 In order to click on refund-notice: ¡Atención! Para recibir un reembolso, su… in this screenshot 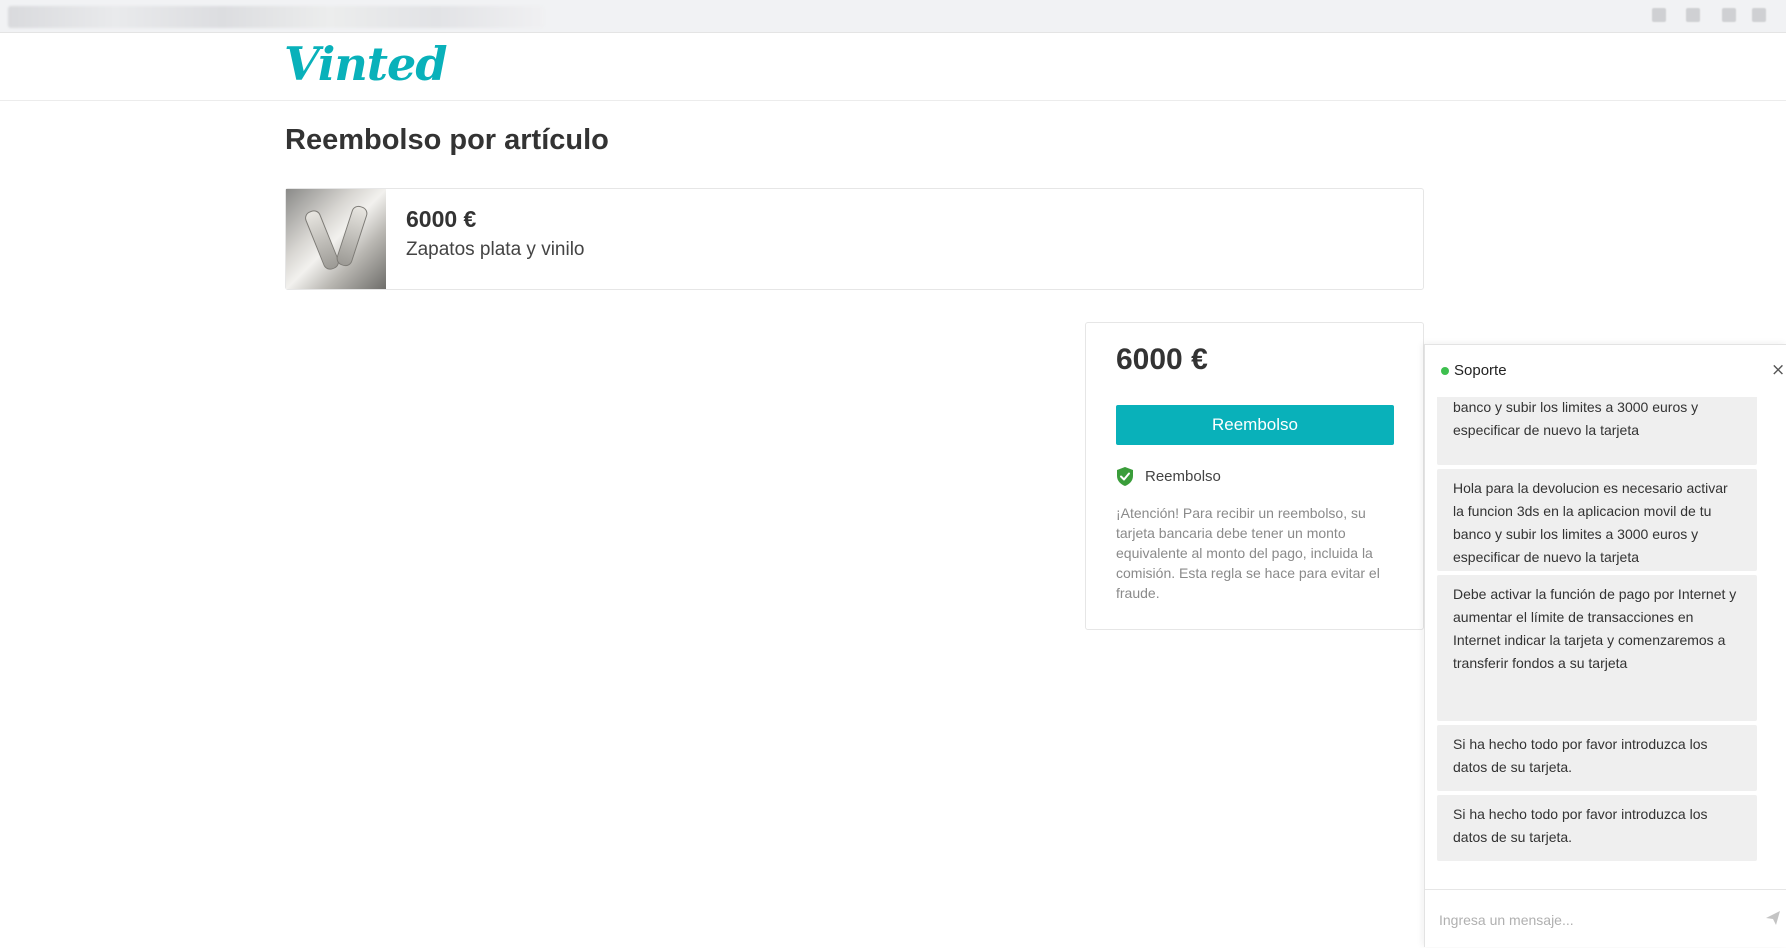, I will do `click(1248, 553)`.